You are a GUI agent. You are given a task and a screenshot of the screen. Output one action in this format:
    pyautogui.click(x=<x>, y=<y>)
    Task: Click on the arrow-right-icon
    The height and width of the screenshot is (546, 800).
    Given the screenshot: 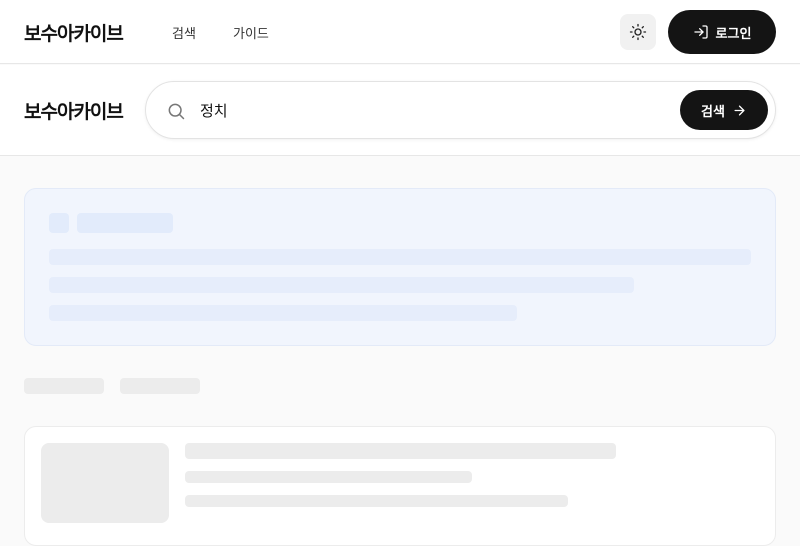 What is the action you would take?
    pyautogui.click(x=739, y=110)
    